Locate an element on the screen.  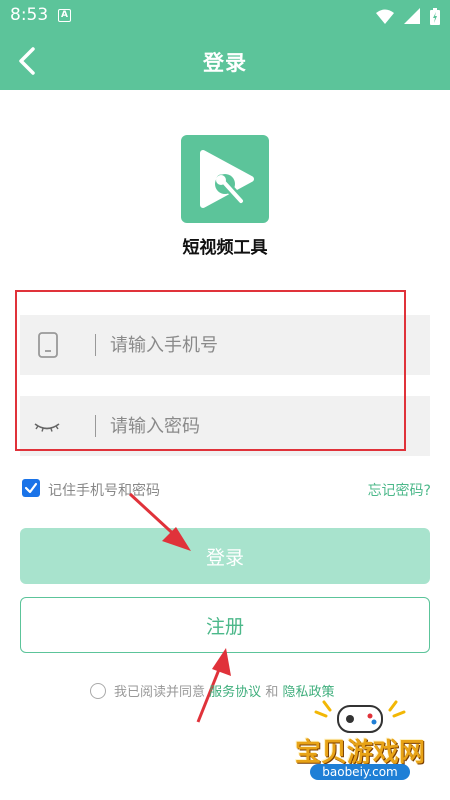
status-icons is located at coordinates (408, 16).